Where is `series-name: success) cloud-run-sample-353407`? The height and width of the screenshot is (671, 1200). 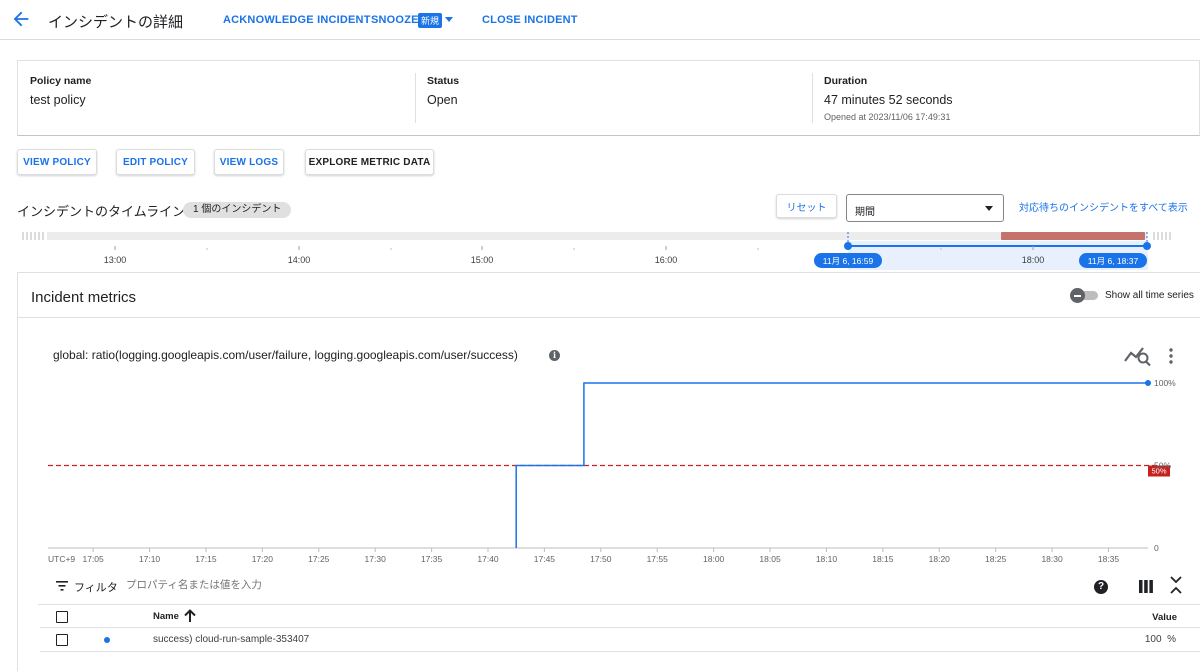 series-name: success) cloud-run-sample-353407 is located at coordinates (231, 639).